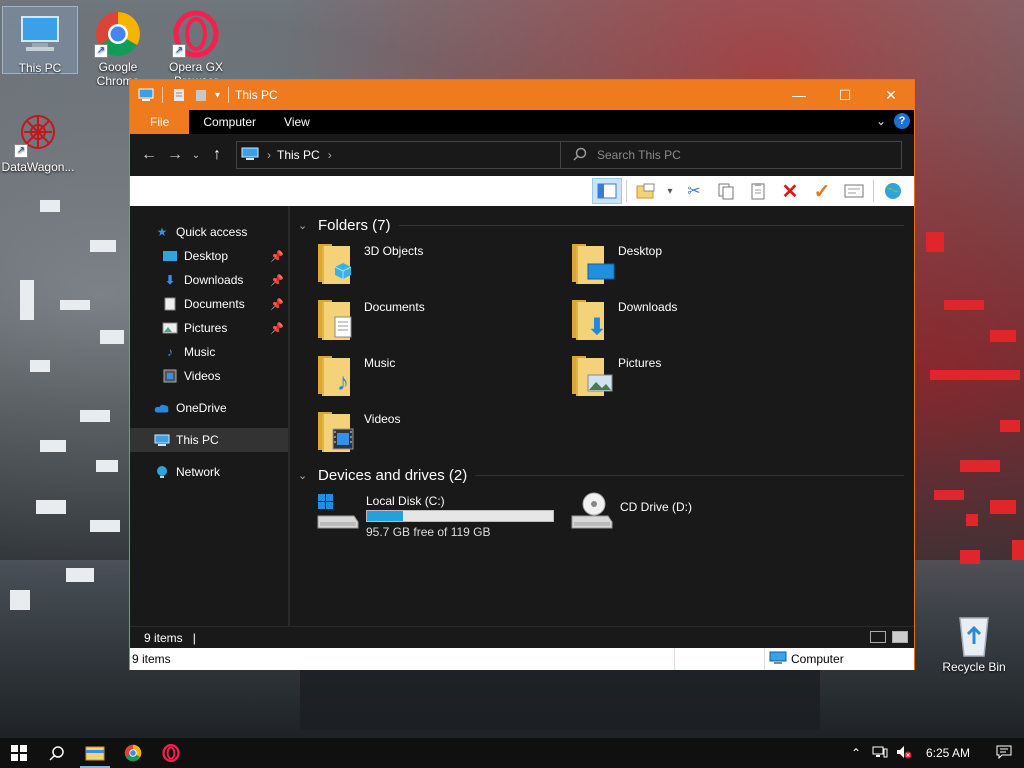 The width and height of the screenshot is (1024, 768). What do you see at coordinates (1004, 753) in the screenshot?
I see `action-center-icon` at bounding box center [1004, 753].